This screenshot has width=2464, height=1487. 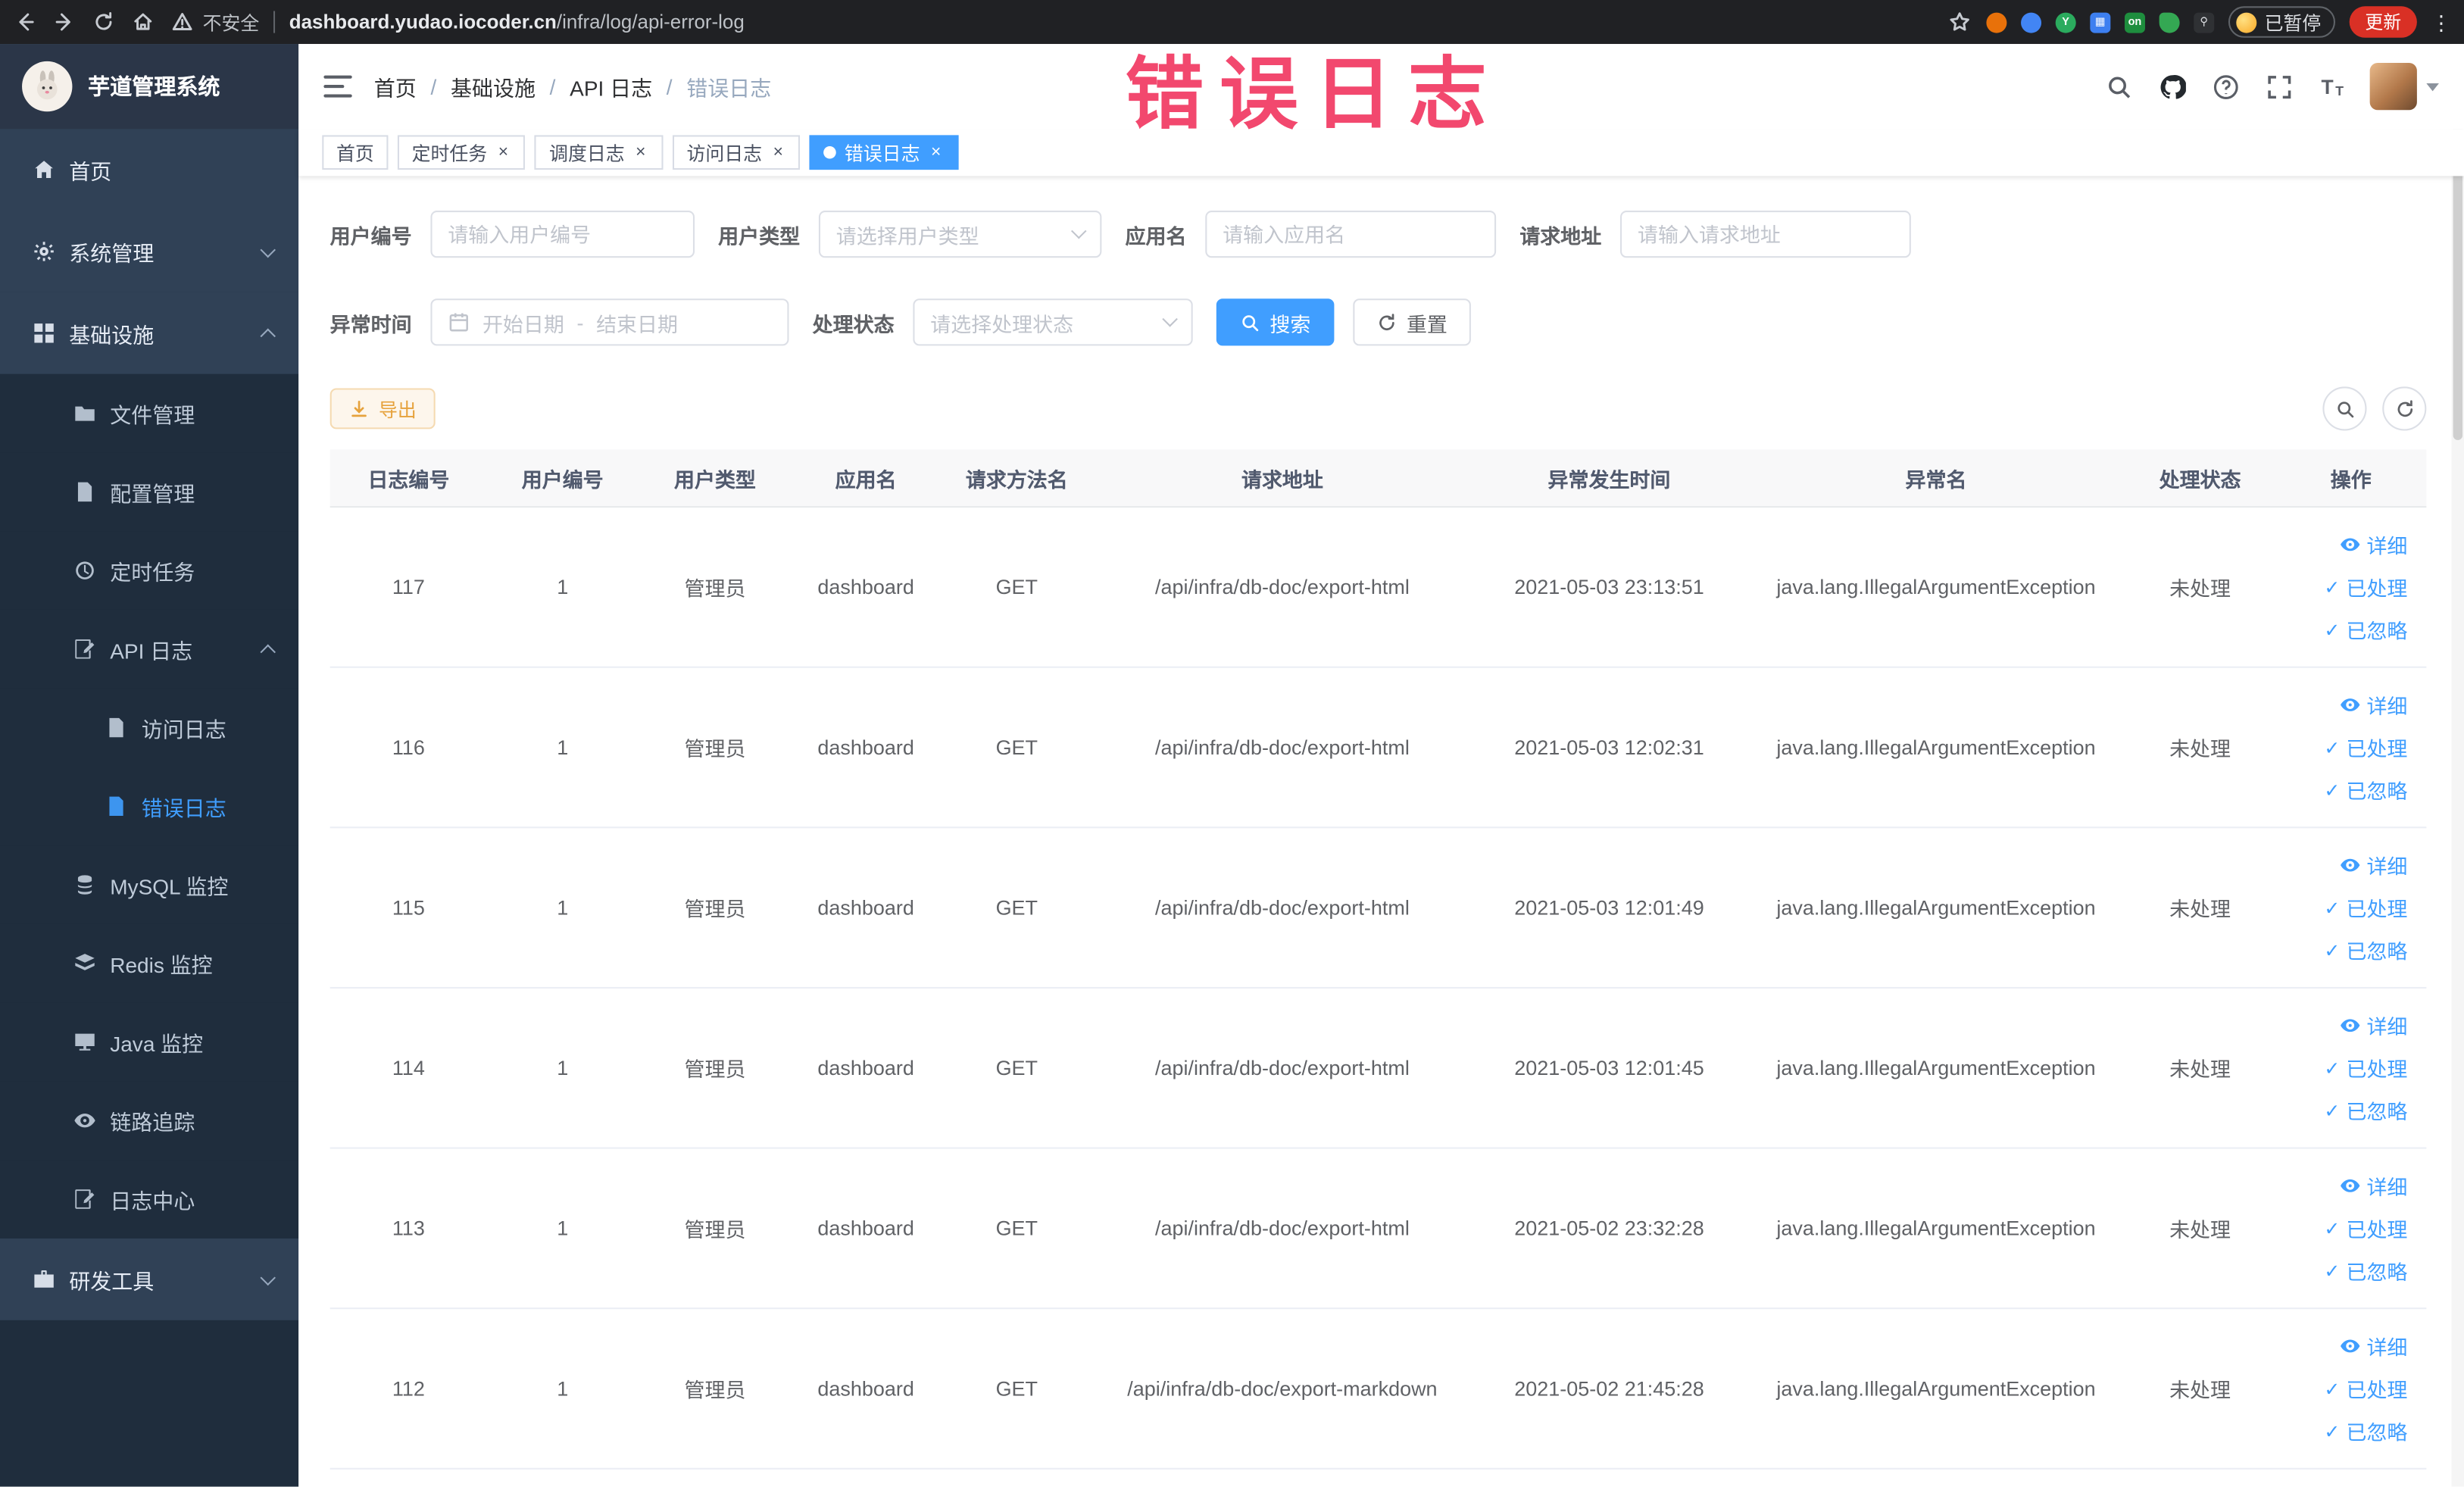 I want to click on search-button: 搜索, so click(x=1275, y=322).